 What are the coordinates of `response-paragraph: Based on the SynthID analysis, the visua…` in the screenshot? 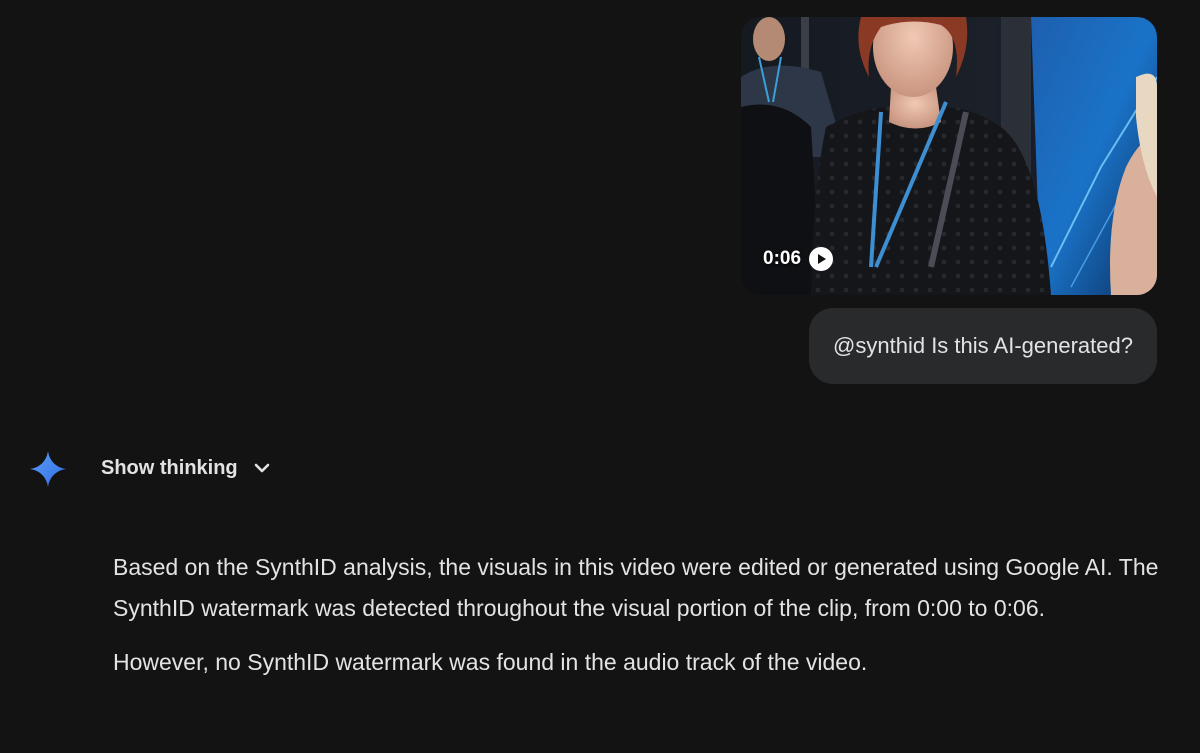 It's located at (636, 587).